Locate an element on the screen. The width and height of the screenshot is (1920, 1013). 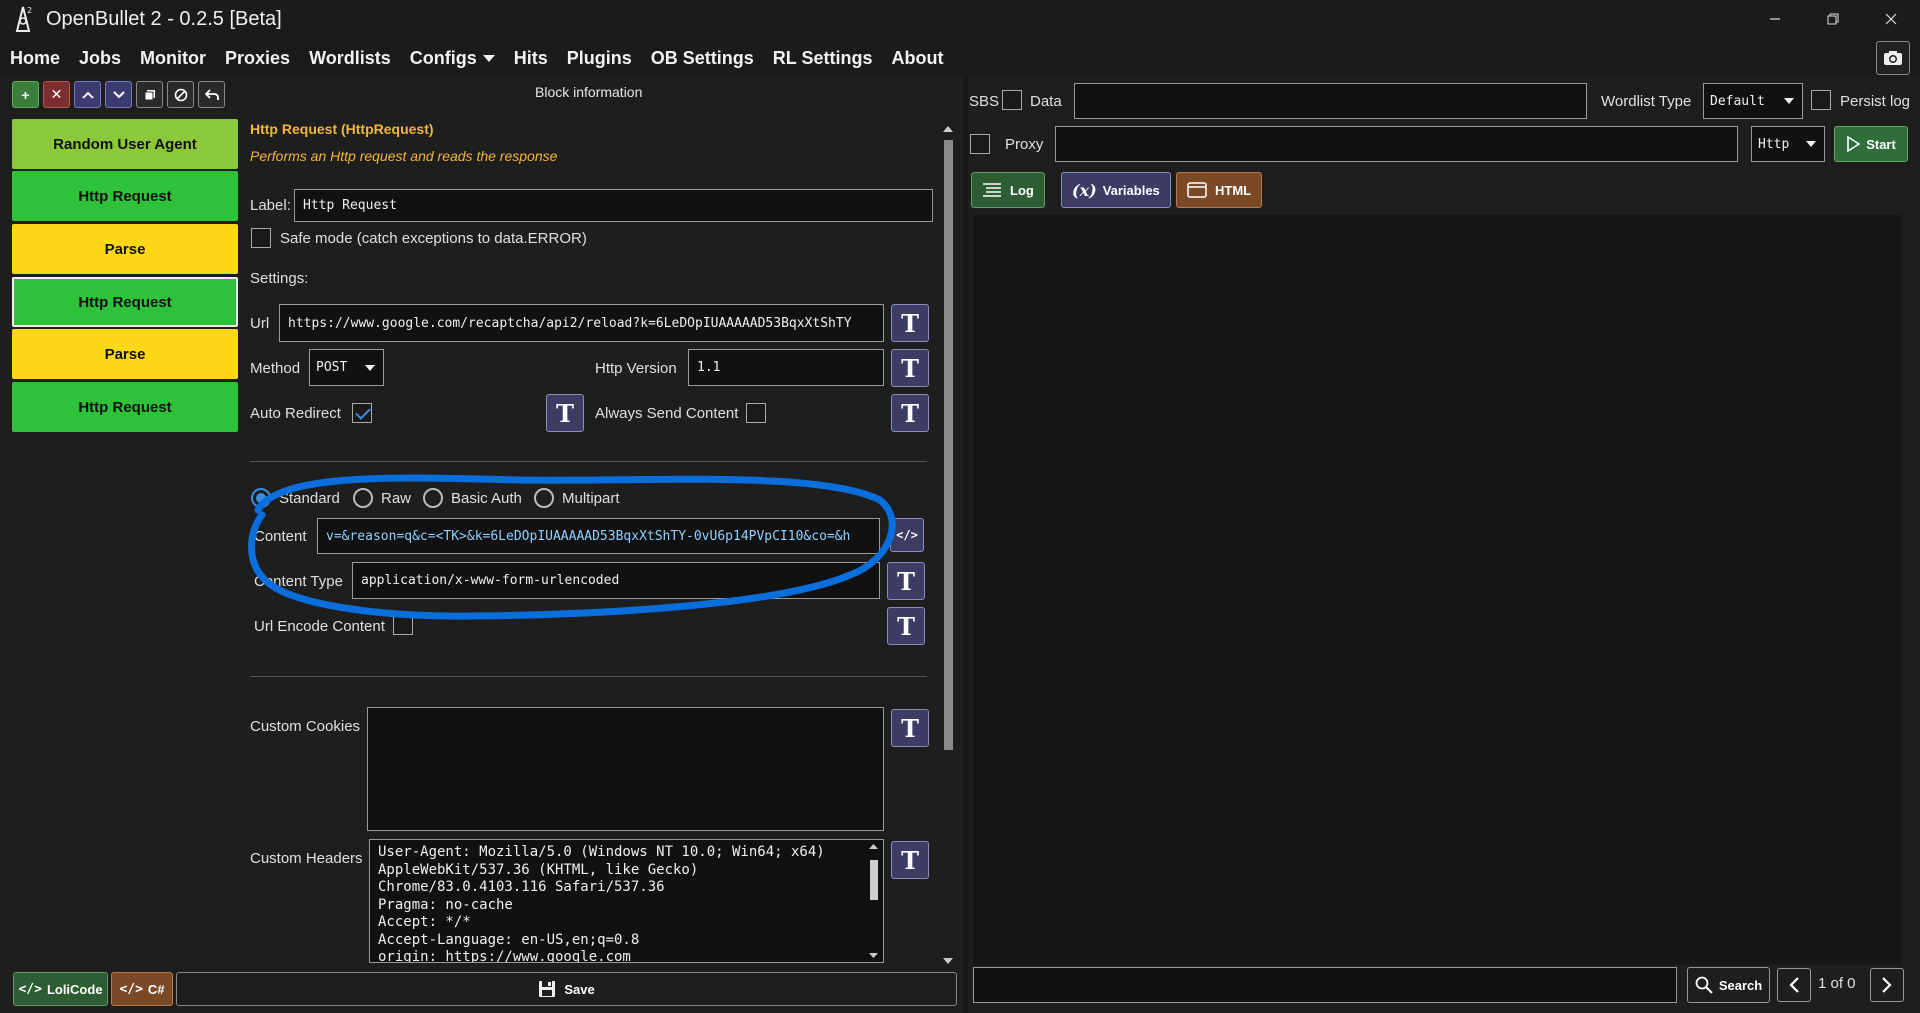
menu-ob-settings: OB Settings is located at coordinates (702, 58).